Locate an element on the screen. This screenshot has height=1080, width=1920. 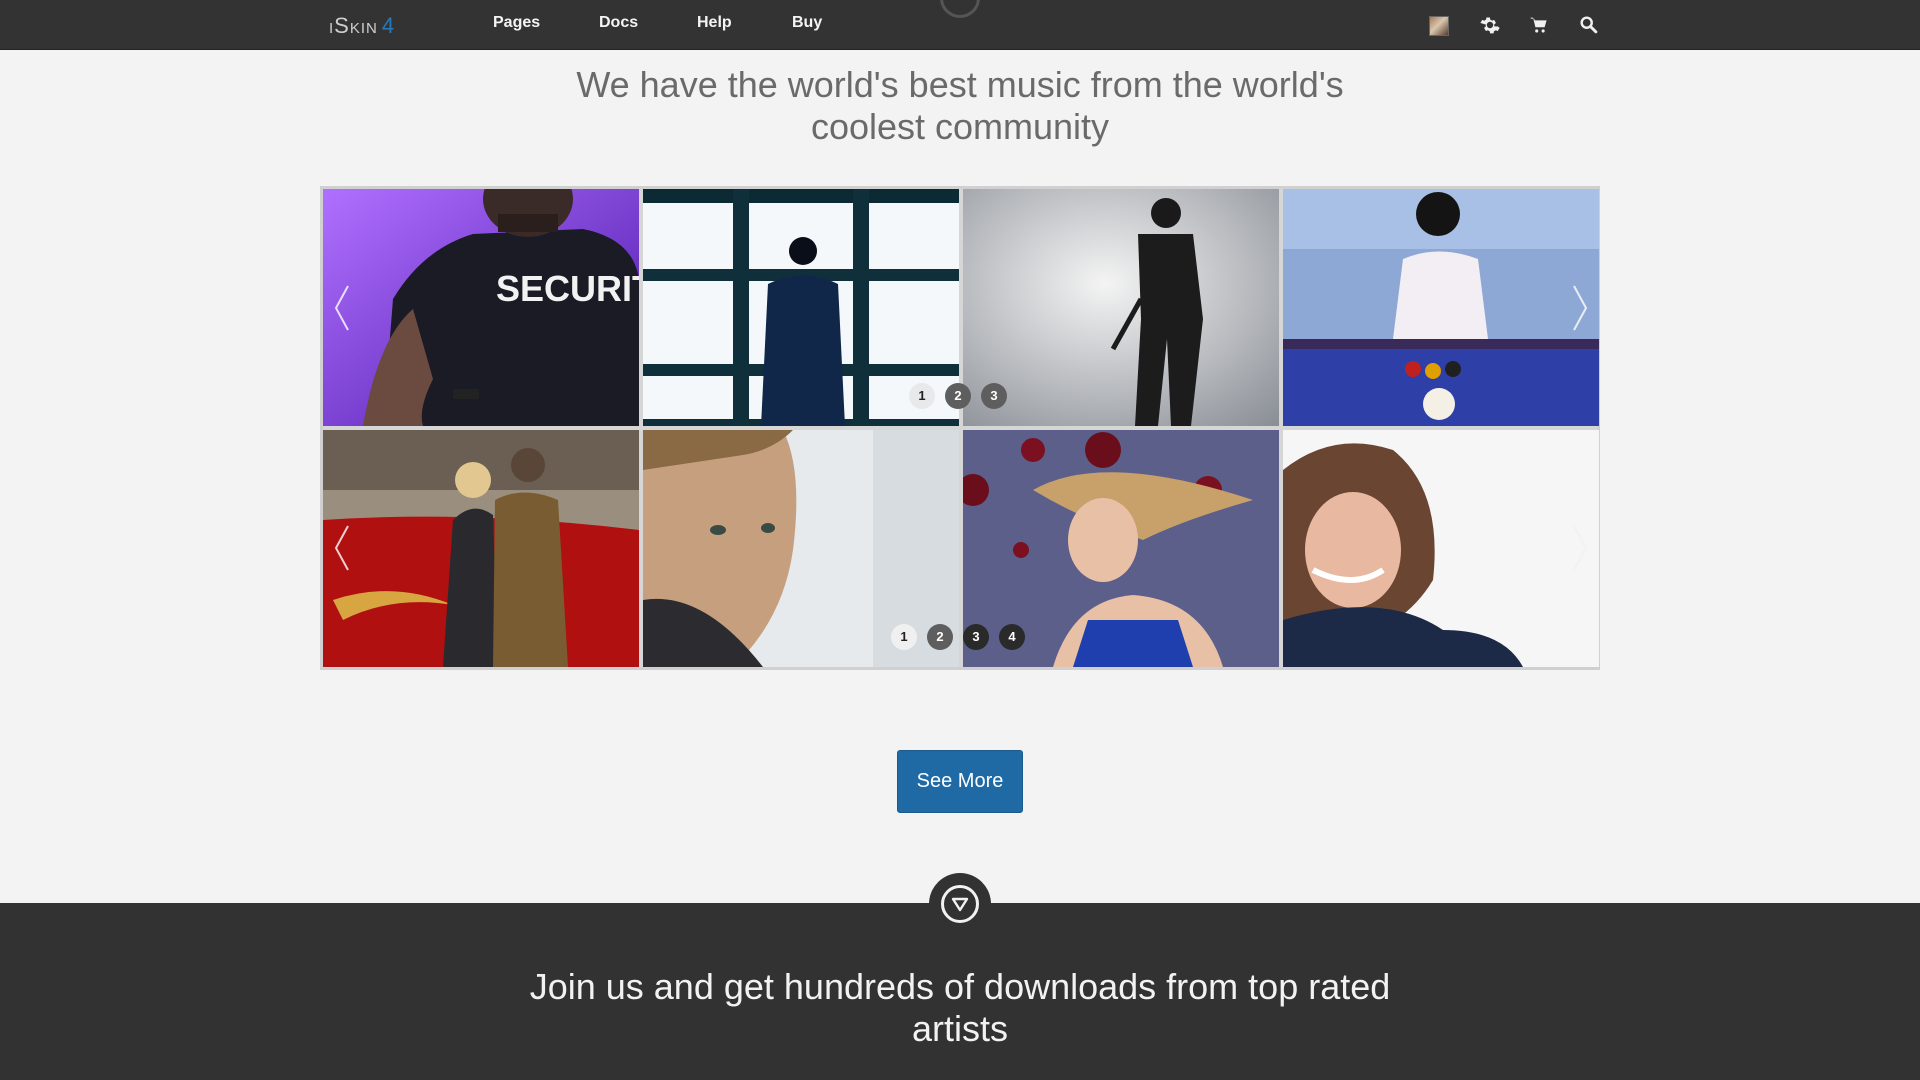
gallery-row1-next-arrow is located at coordinates (1580, 308).